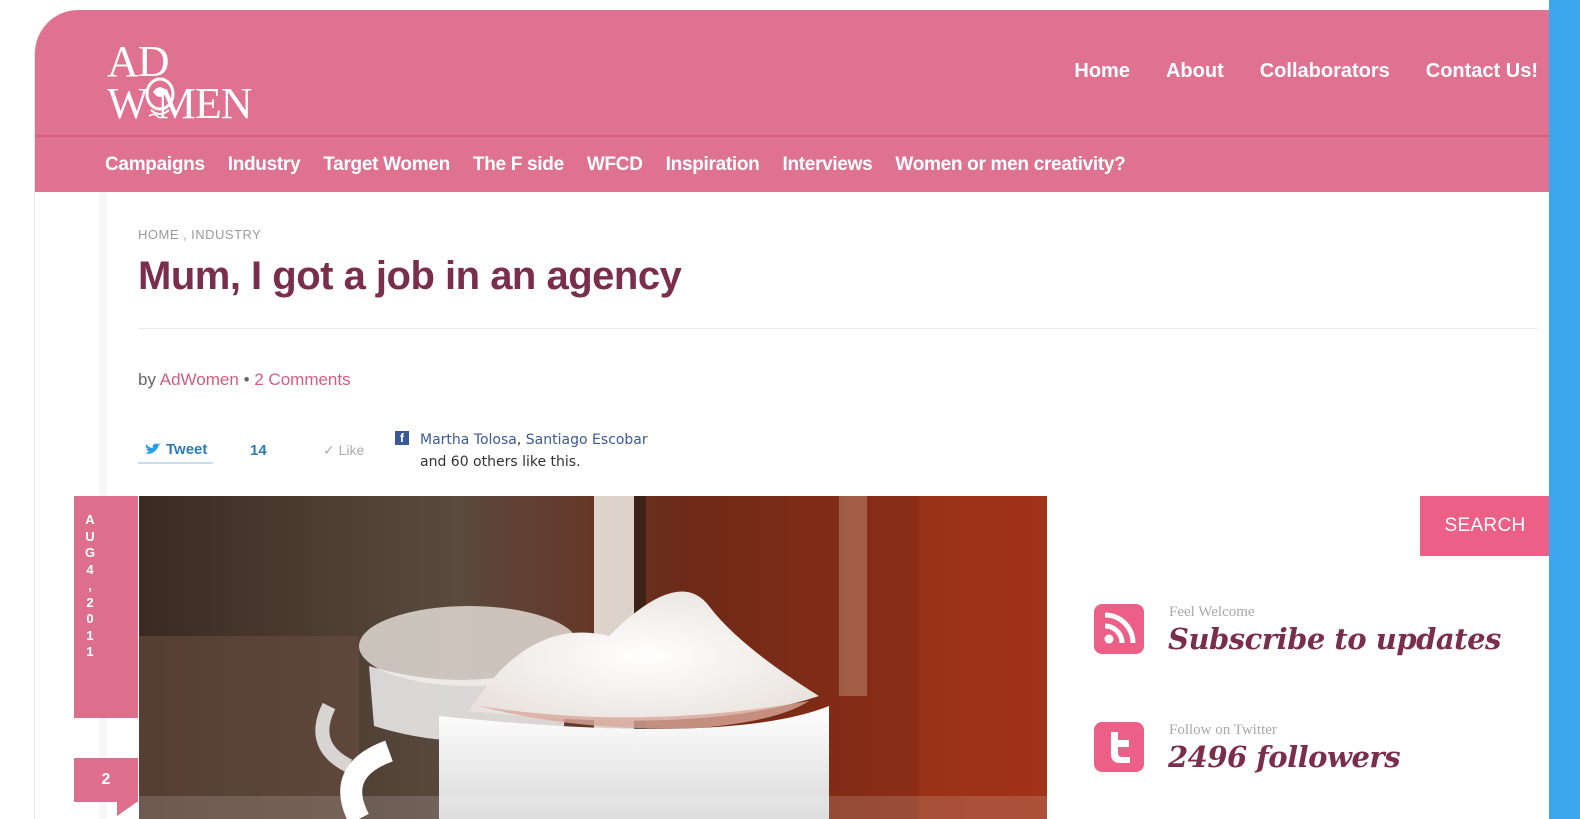 Image resolution: width=1580 pixels, height=819 pixels. What do you see at coordinates (518, 165) in the screenshot?
I see `category-the-f-side: The F side` at bounding box center [518, 165].